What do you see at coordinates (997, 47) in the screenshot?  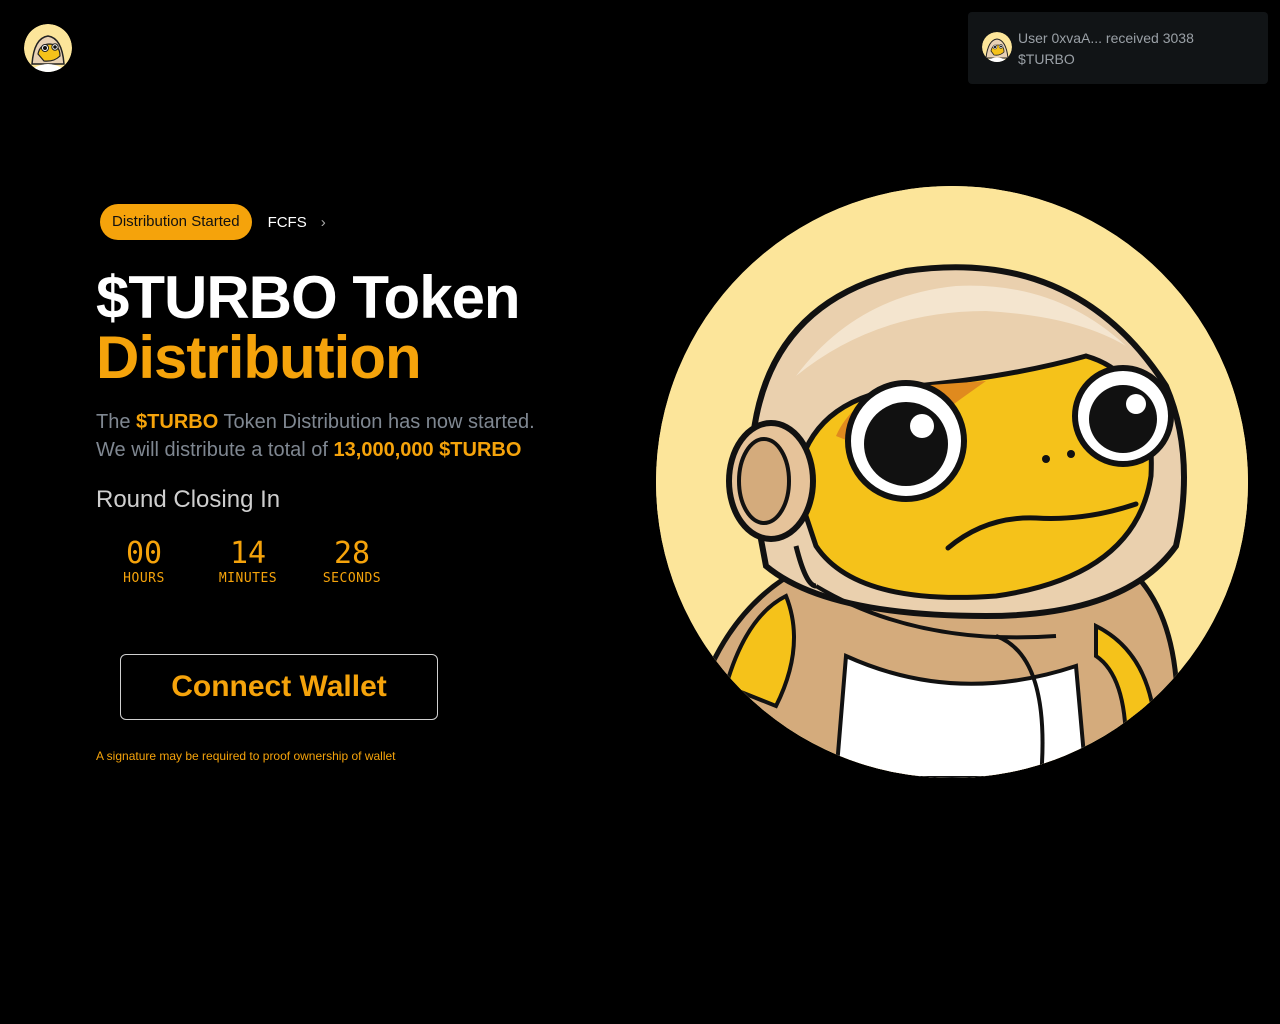 I see `toad-avatar-icon` at bounding box center [997, 47].